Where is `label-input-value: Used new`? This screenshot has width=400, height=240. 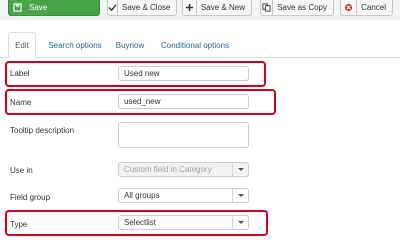
label-input-value: Used new is located at coordinates (142, 73).